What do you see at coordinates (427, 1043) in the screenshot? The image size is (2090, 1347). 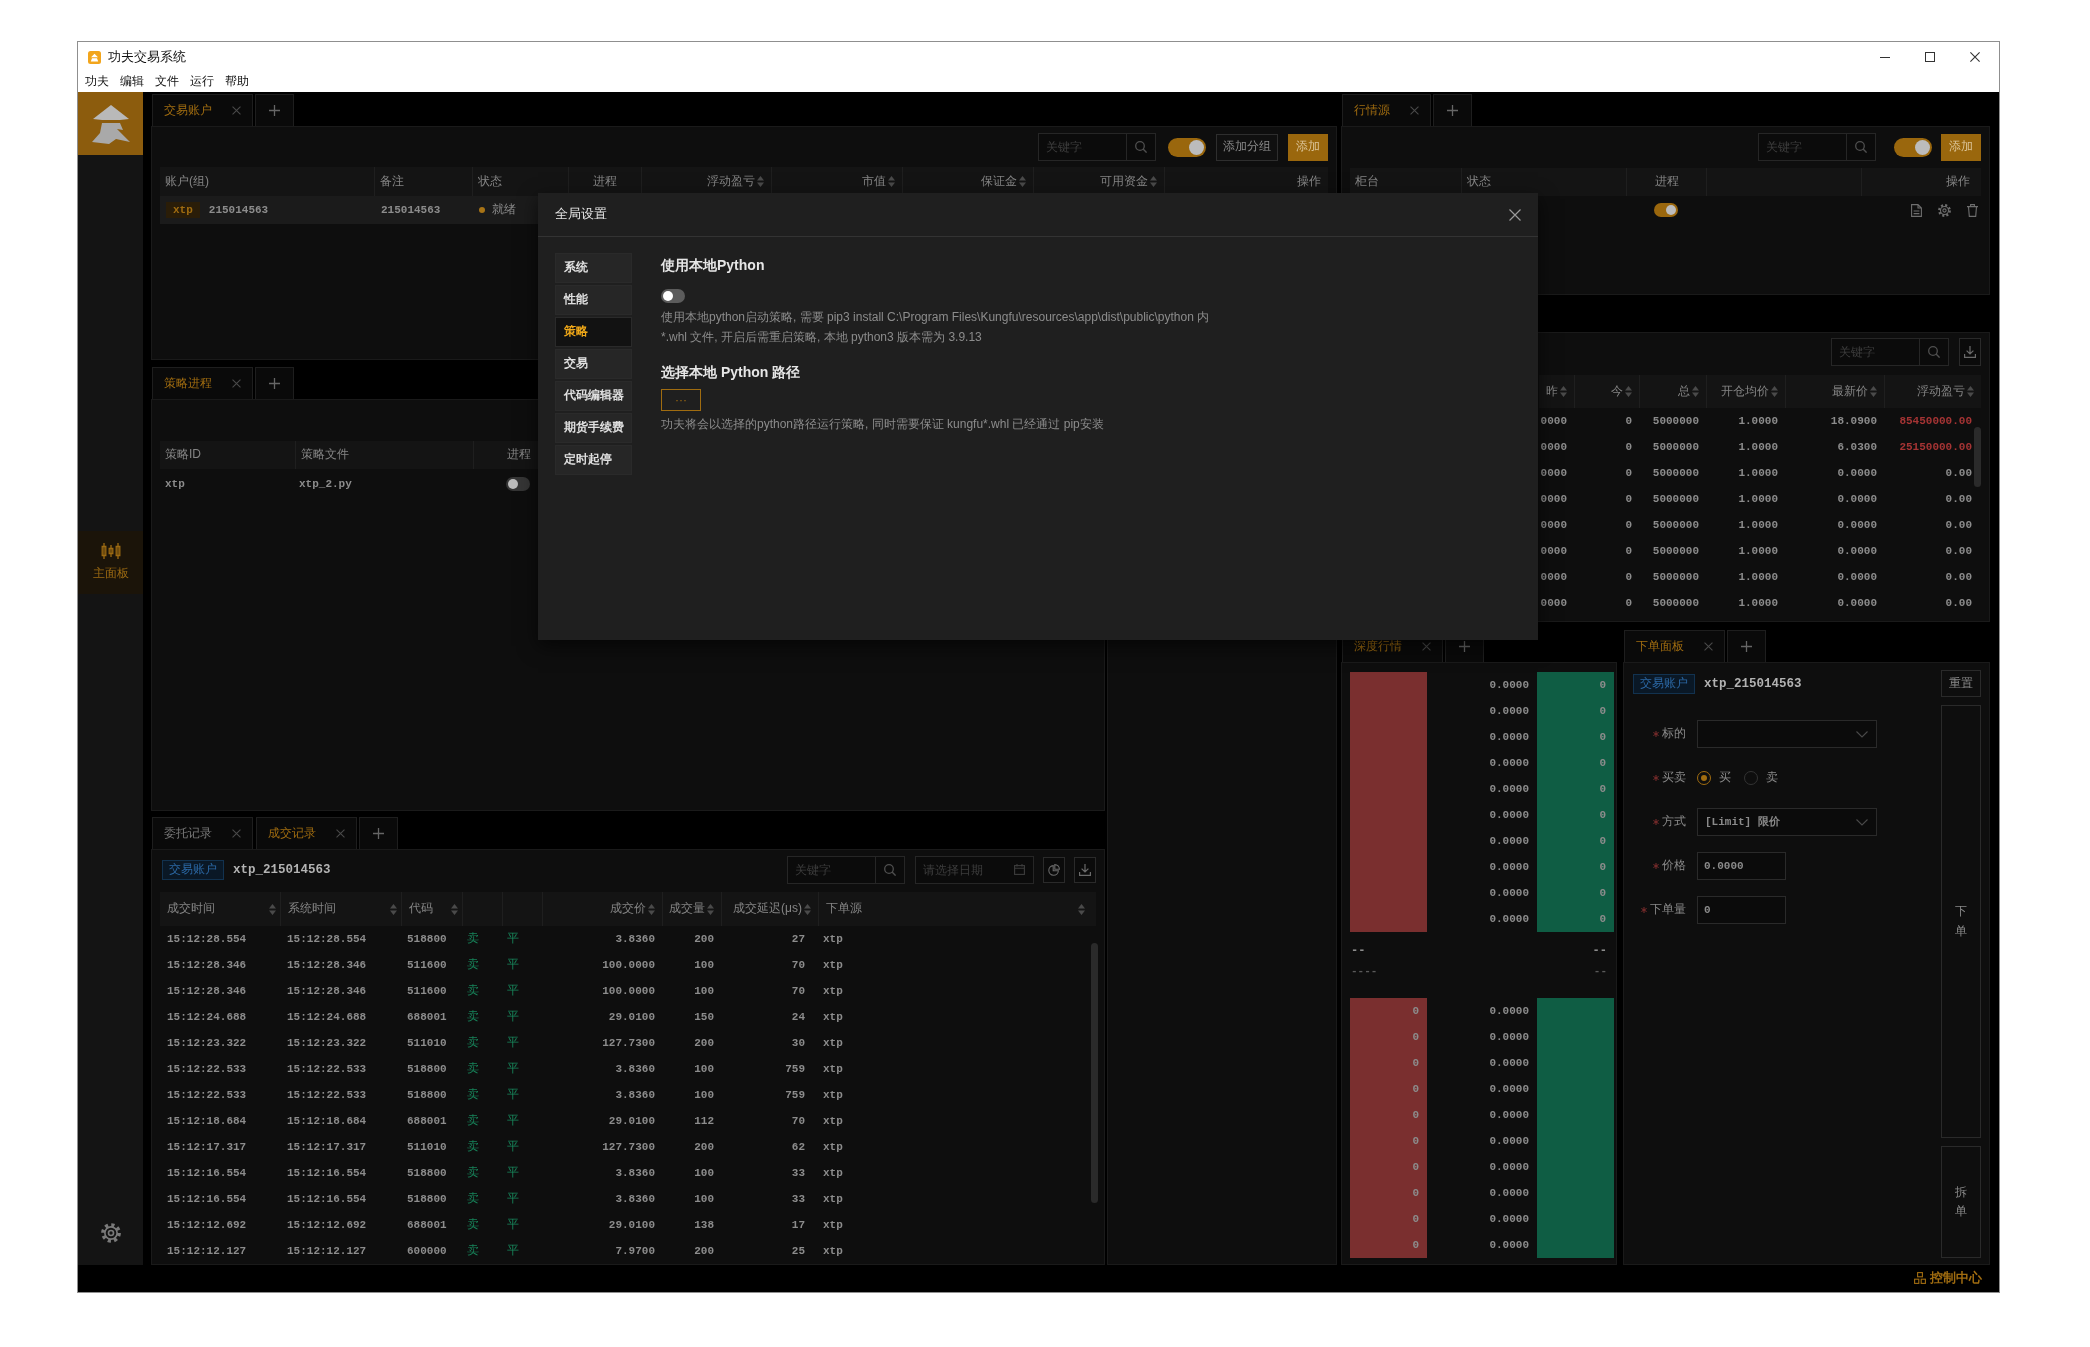 I see `instrument-code: 511010` at bounding box center [427, 1043].